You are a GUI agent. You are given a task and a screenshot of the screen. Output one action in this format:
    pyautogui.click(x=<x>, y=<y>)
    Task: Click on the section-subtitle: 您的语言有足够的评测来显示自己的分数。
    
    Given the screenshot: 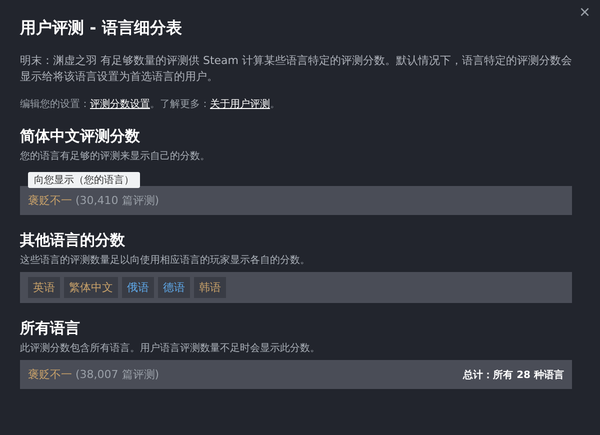 What is the action you would take?
    pyautogui.click(x=115, y=156)
    